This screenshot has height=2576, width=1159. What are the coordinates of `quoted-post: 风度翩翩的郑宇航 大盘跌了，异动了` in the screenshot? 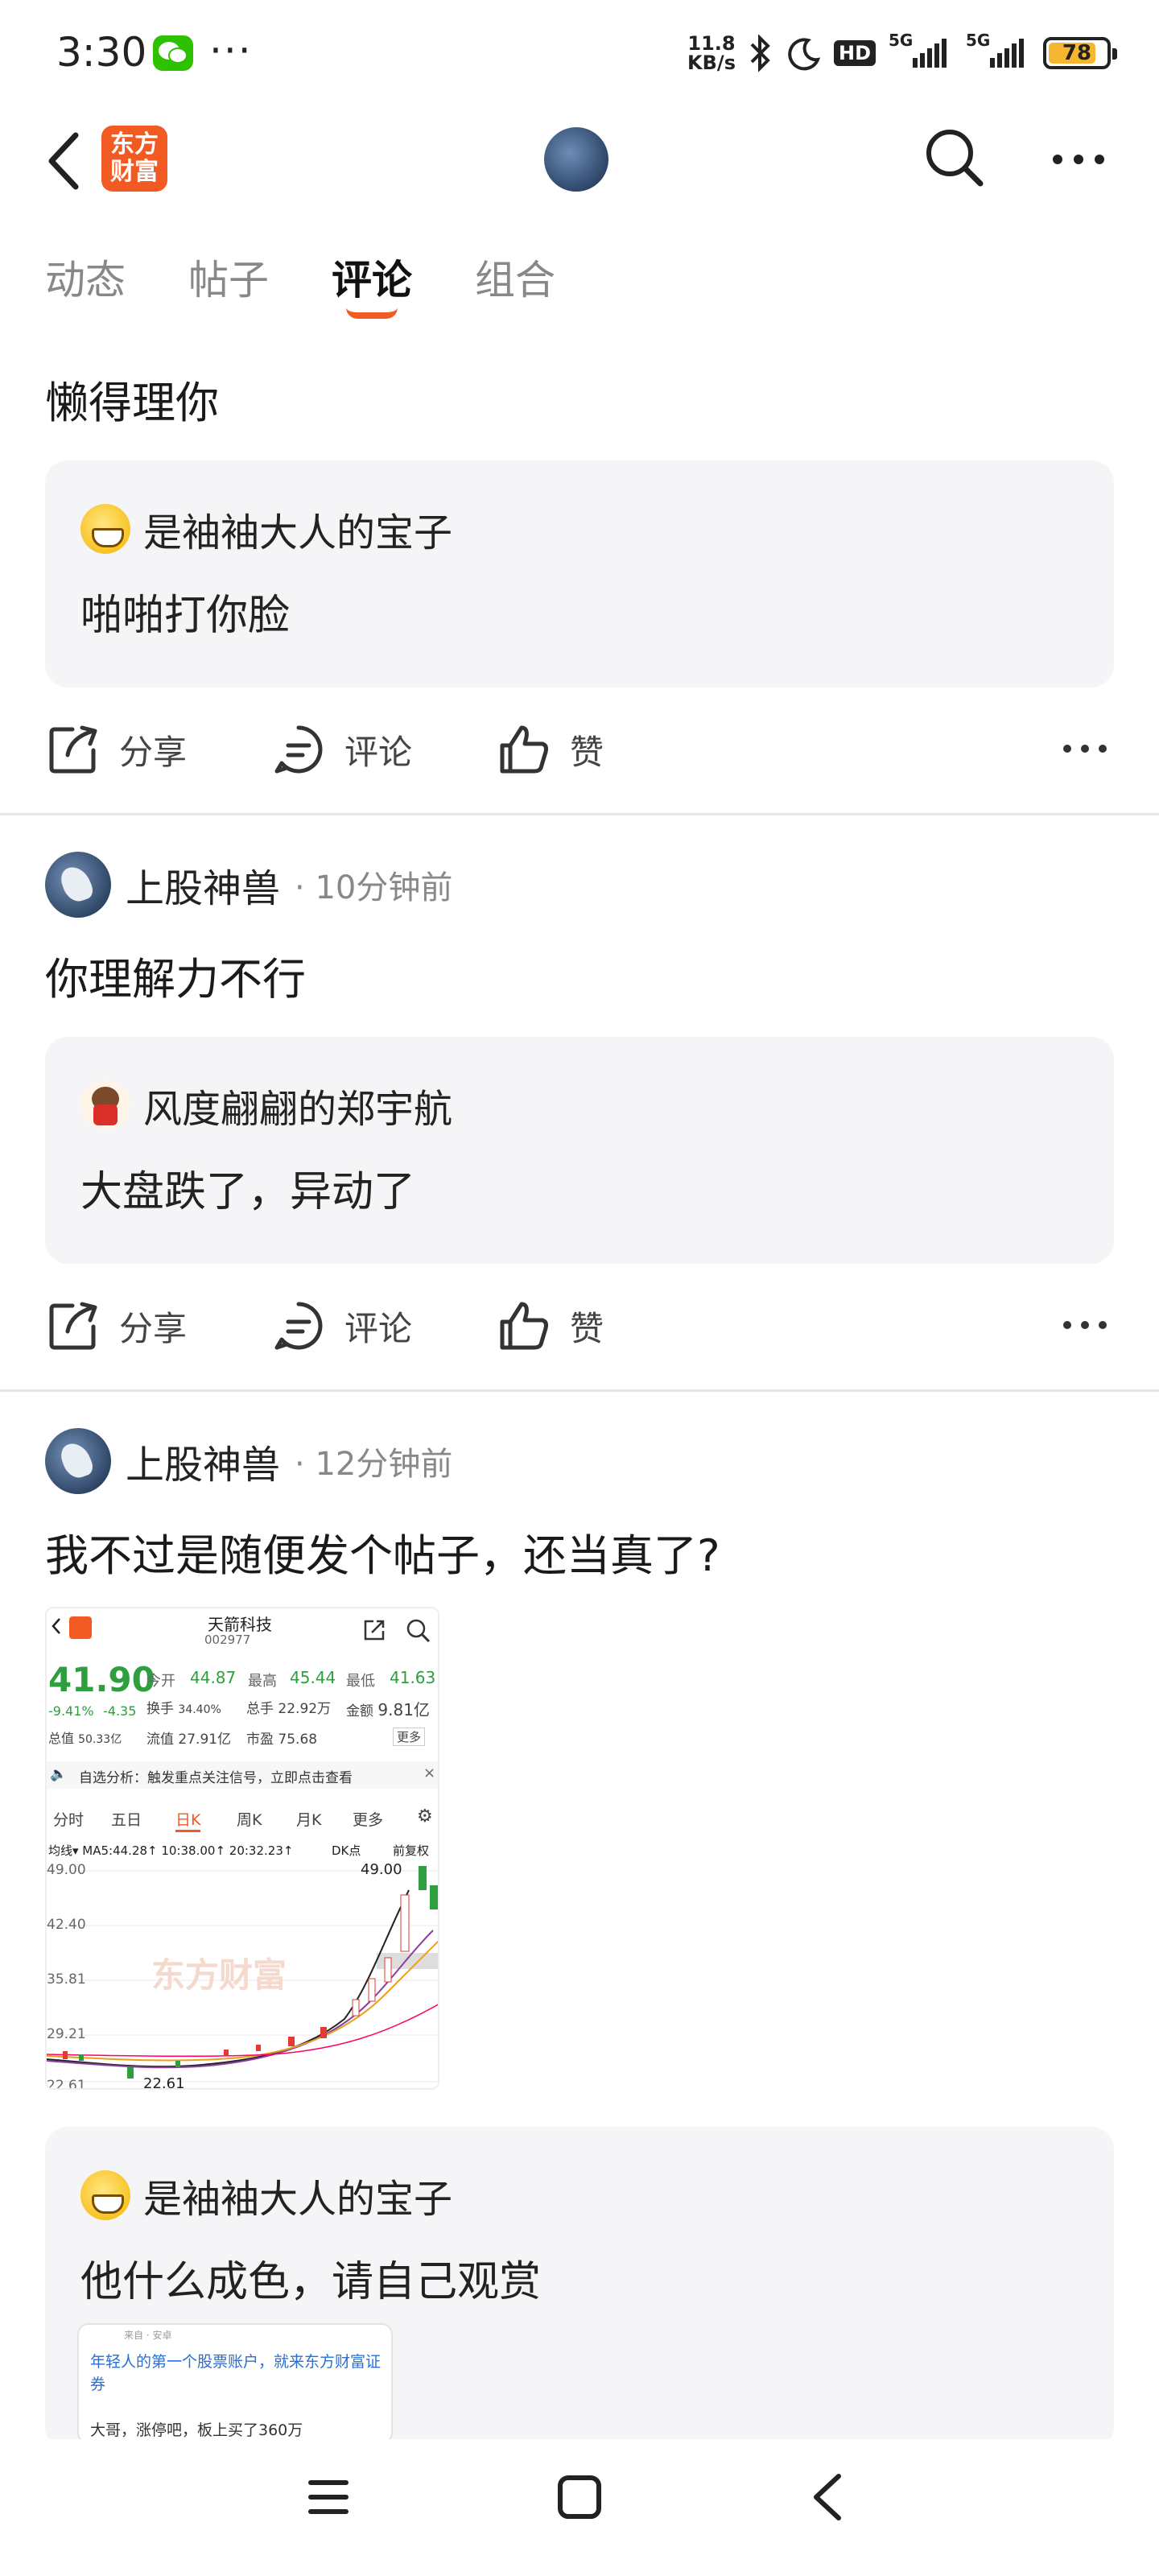 It's located at (579, 1150).